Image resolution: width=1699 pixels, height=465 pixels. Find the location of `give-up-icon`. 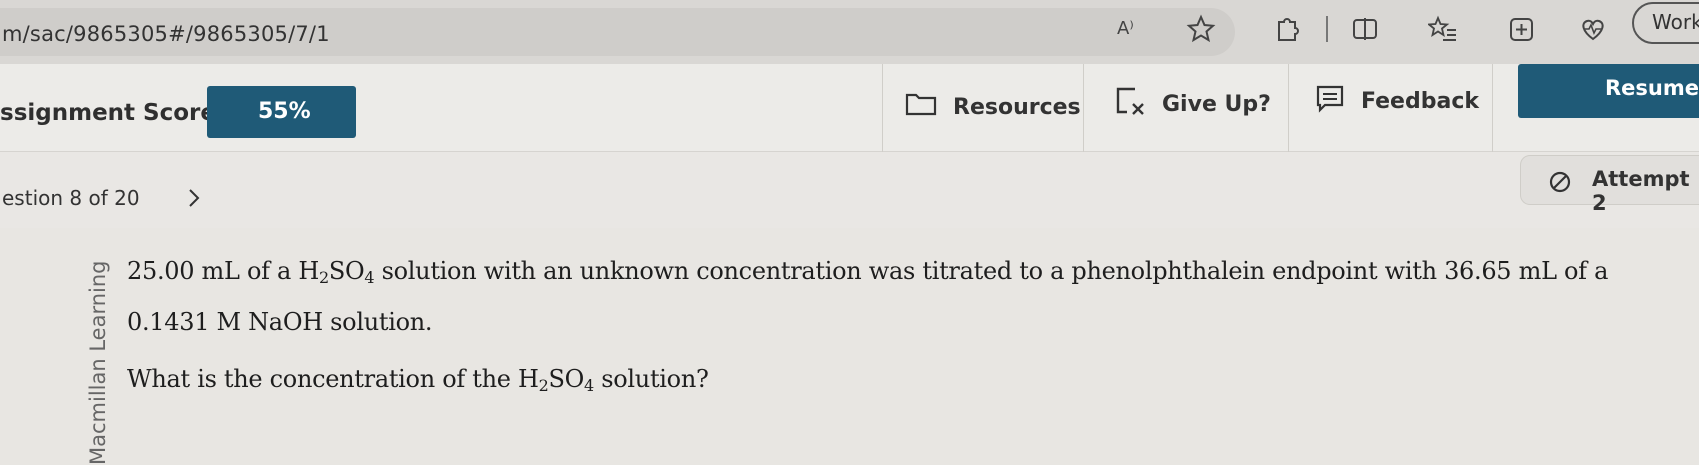

give-up-icon is located at coordinates (1130, 101).